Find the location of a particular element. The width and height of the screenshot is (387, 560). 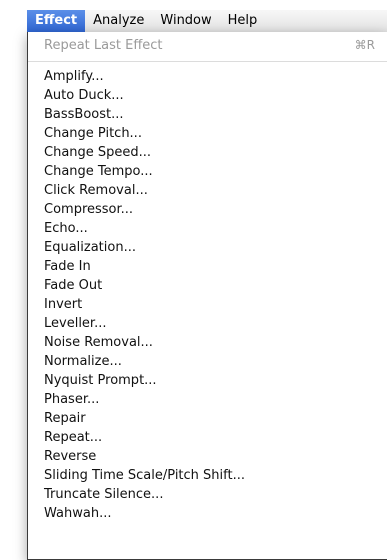

menu-separator is located at coordinates (207, 61).